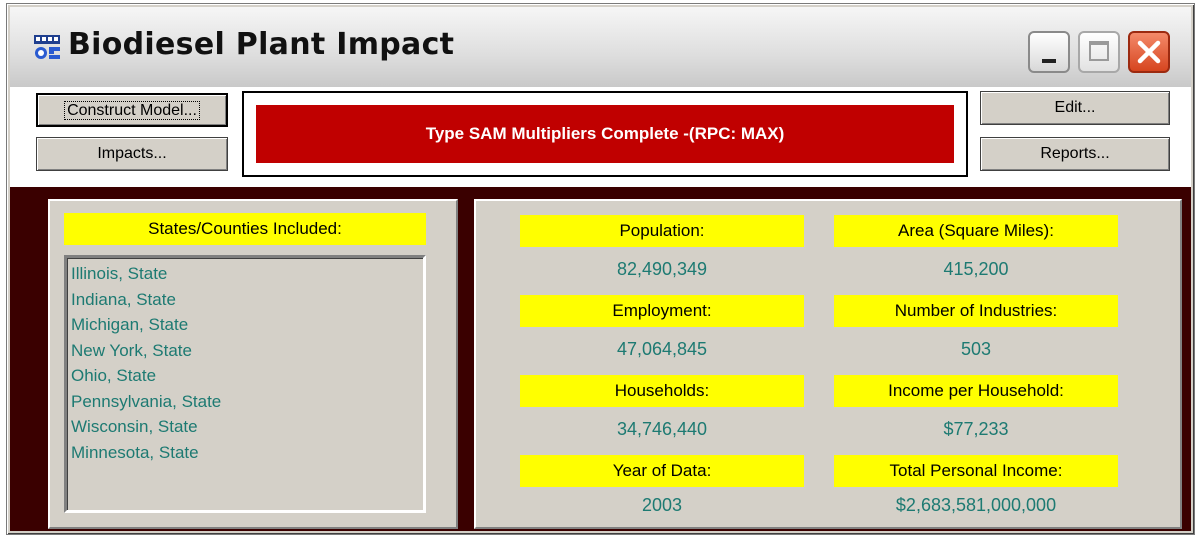 The height and width of the screenshot is (542, 1201). Describe the element at coordinates (245, 274) in the screenshot. I see `list-item: Illinois, State` at that location.